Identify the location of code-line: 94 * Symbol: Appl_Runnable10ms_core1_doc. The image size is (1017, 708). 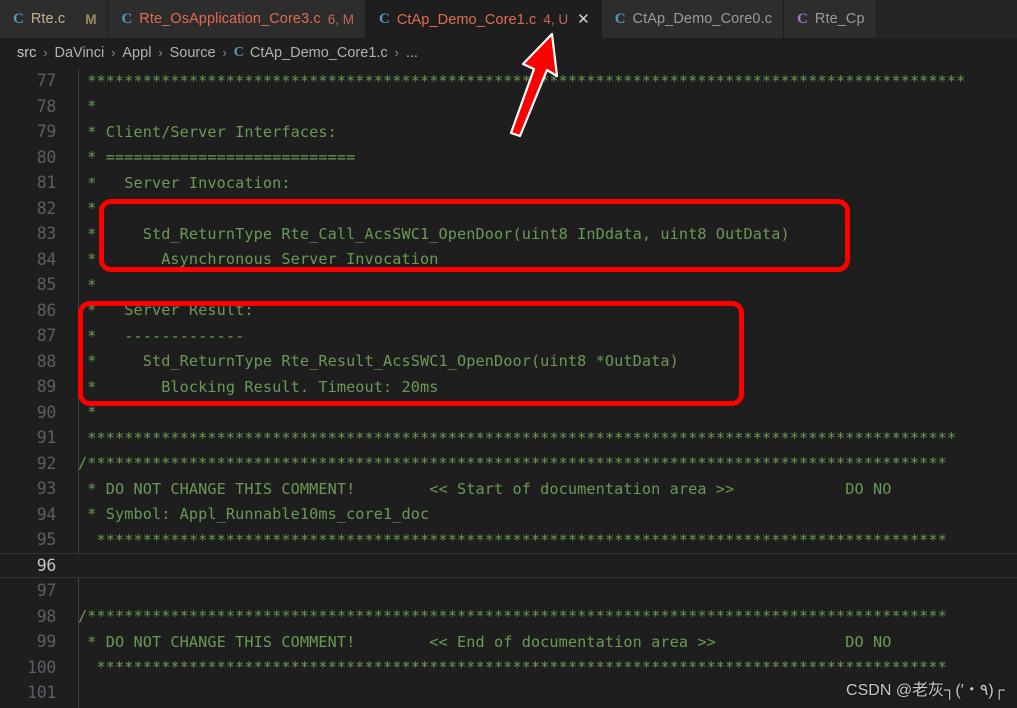
(508, 515).